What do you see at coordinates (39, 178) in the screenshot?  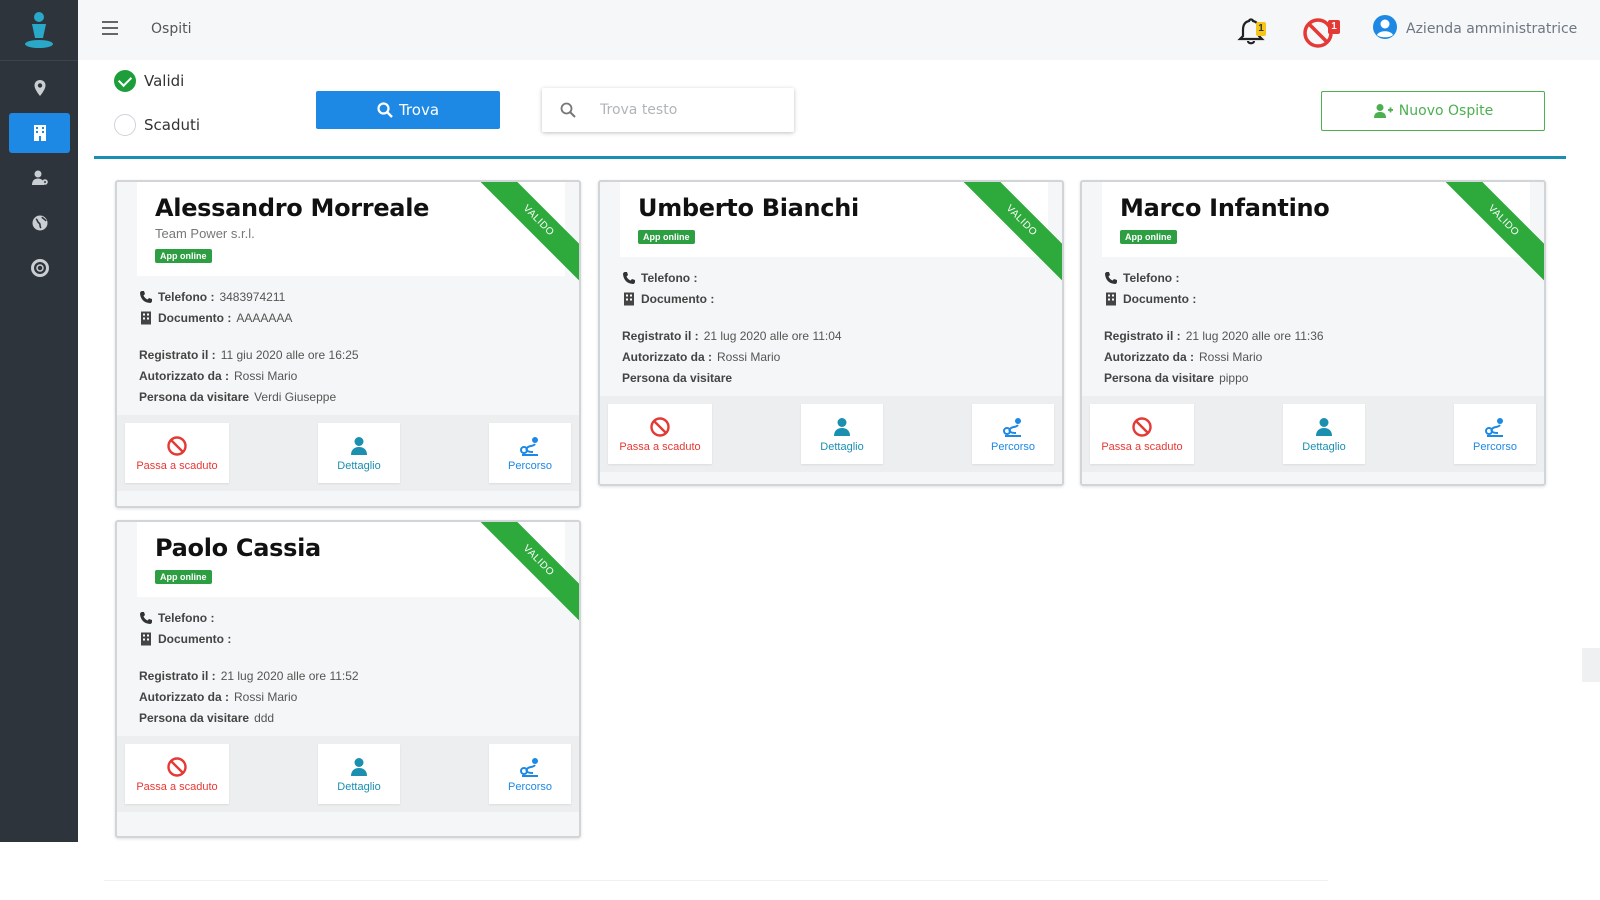 I see `sidebar-item-users` at bounding box center [39, 178].